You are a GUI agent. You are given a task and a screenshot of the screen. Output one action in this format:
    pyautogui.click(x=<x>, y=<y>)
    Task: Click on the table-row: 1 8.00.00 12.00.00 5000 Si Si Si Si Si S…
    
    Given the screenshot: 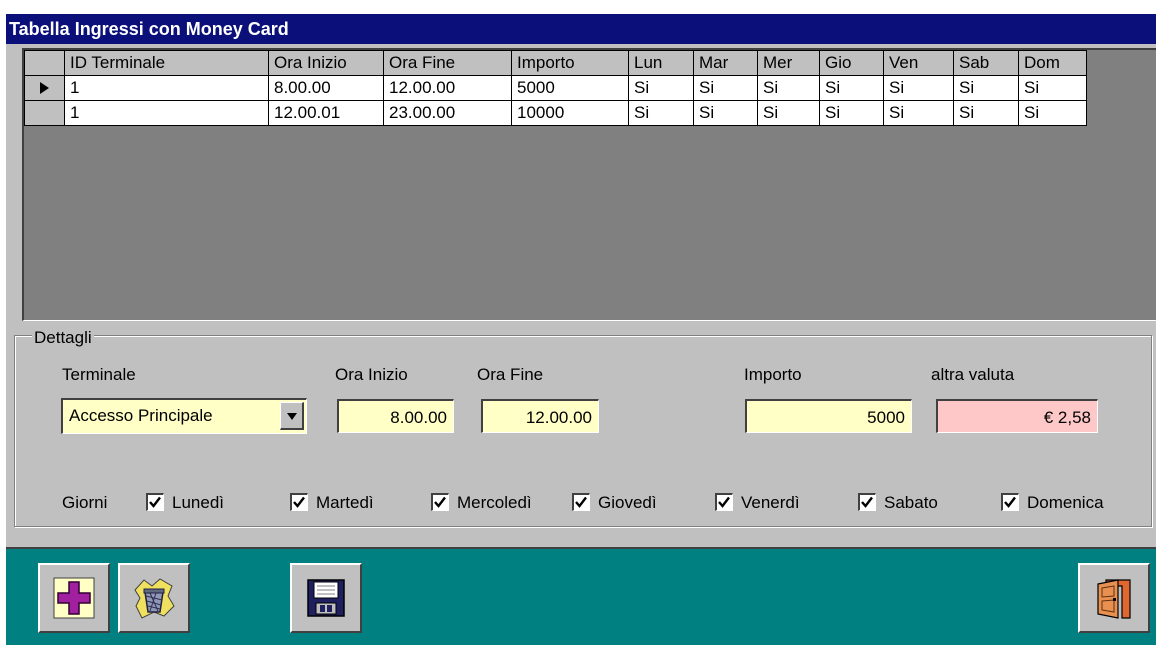 What is the action you would take?
    pyautogui.click(x=555, y=88)
    